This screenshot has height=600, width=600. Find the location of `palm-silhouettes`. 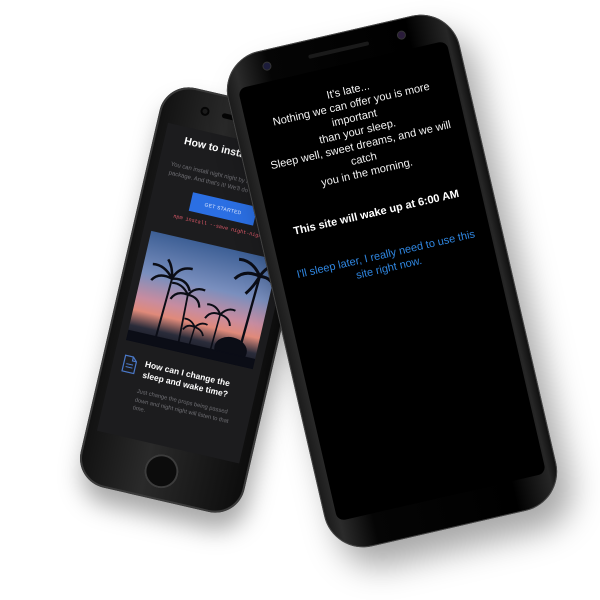

palm-silhouettes is located at coordinates (202, 313).